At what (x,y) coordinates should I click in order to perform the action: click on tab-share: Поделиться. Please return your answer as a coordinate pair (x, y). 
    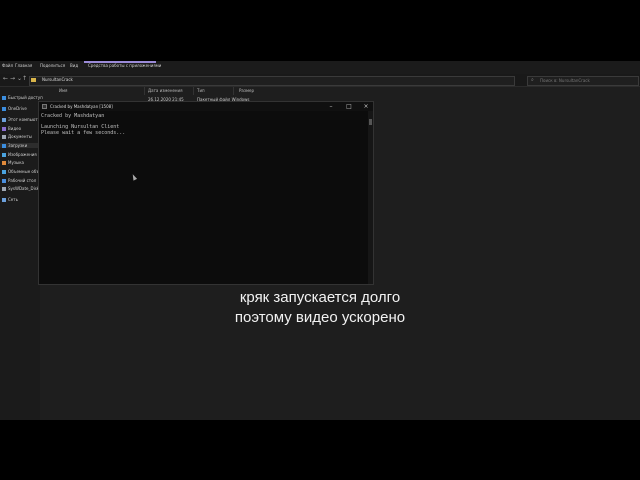
    Looking at the image, I should click on (52, 65).